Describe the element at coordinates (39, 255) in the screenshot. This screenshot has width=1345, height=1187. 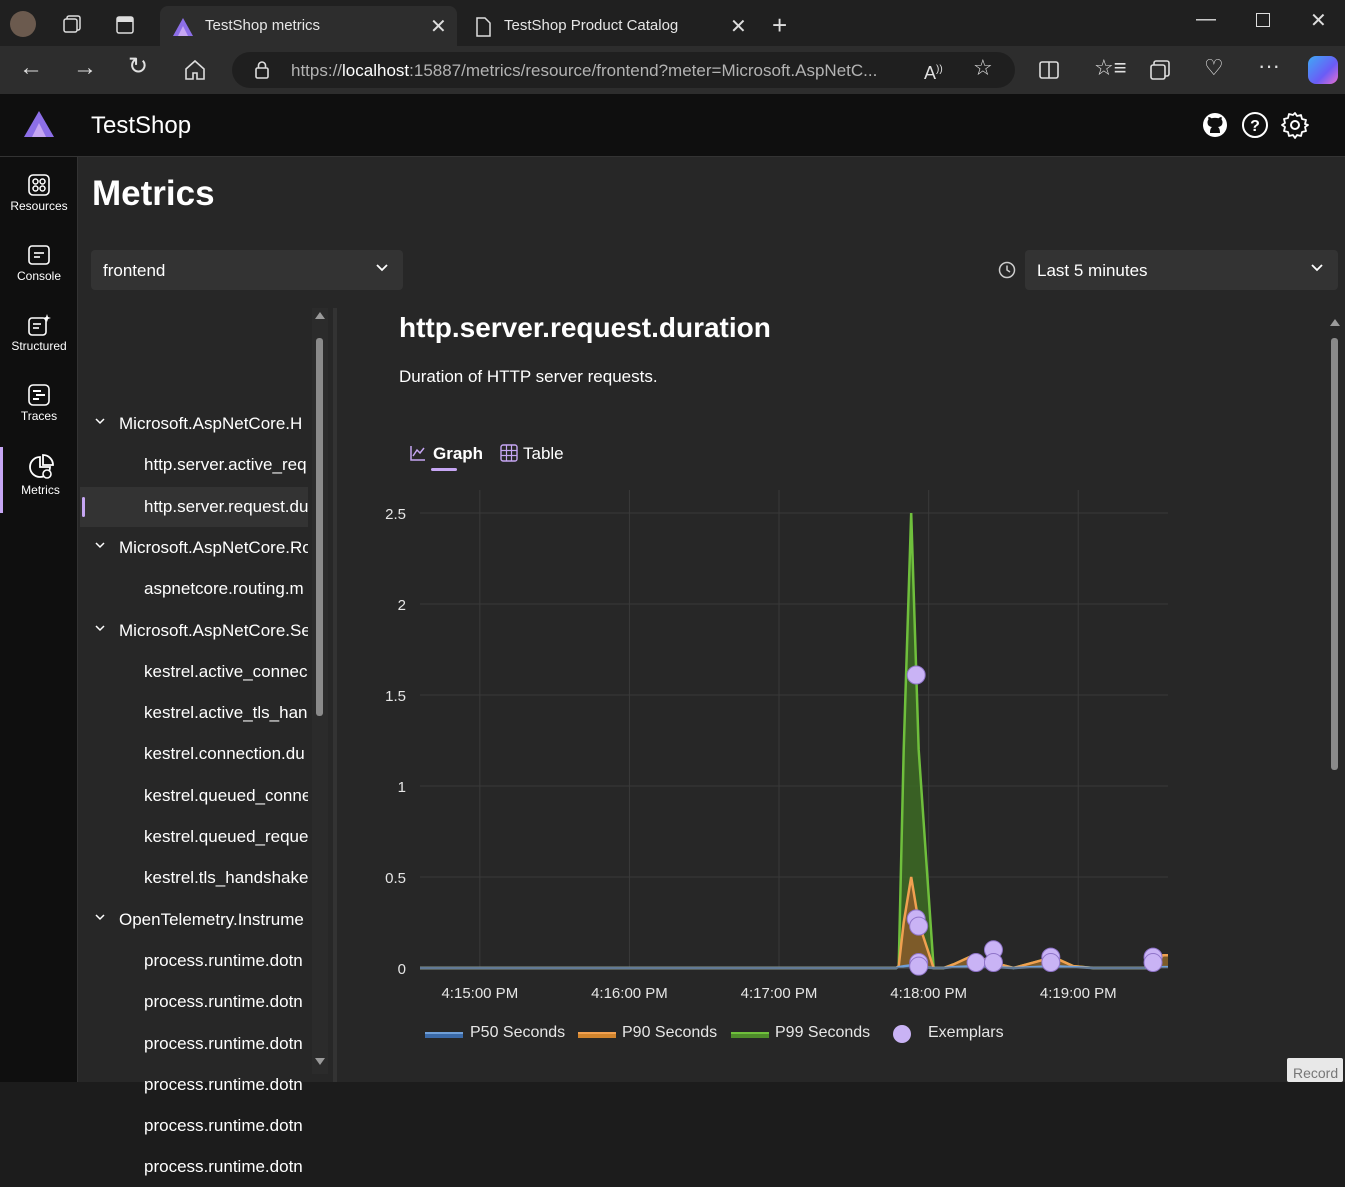
I see `console-icon` at that location.